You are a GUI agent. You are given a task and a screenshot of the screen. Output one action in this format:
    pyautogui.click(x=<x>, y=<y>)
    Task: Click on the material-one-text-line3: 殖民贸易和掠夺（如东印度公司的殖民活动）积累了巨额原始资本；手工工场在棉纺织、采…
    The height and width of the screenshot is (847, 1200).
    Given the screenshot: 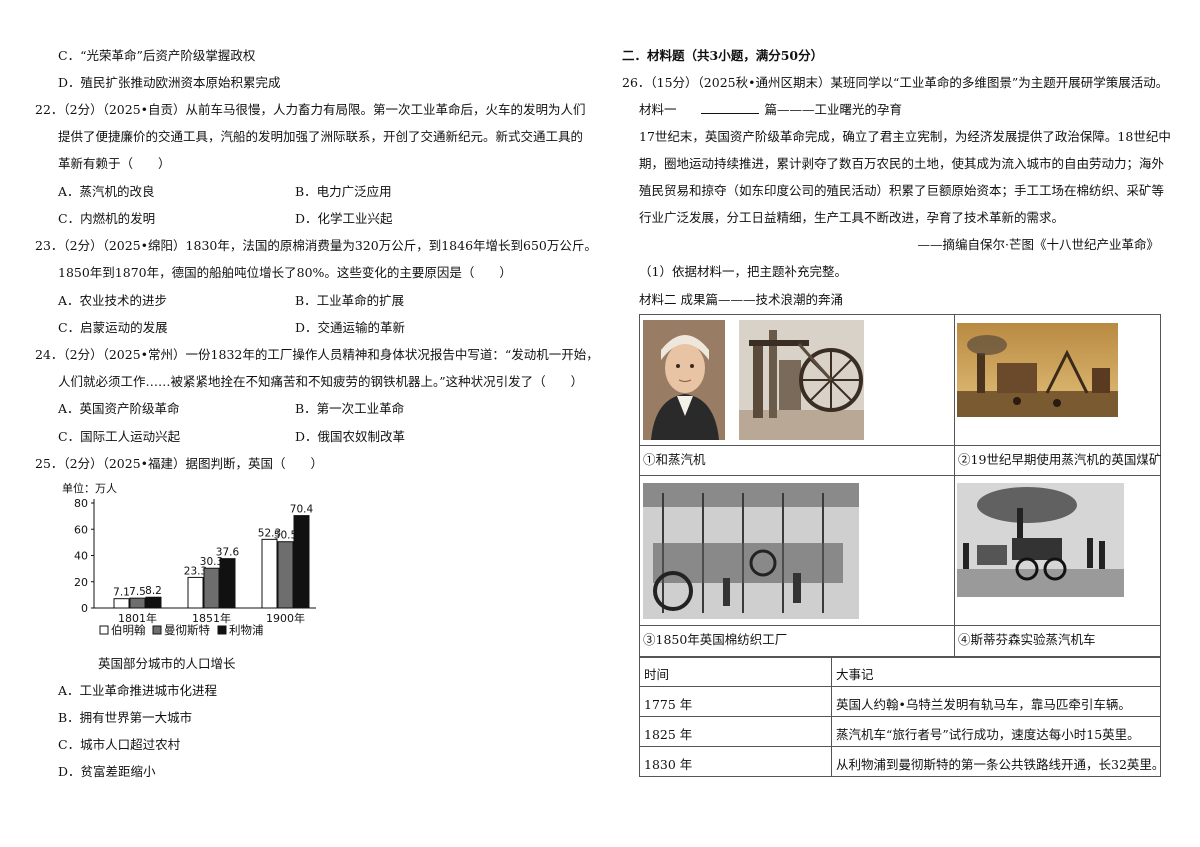 What is the action you would take?
    pyautogui.click(x=902, y=190)
    